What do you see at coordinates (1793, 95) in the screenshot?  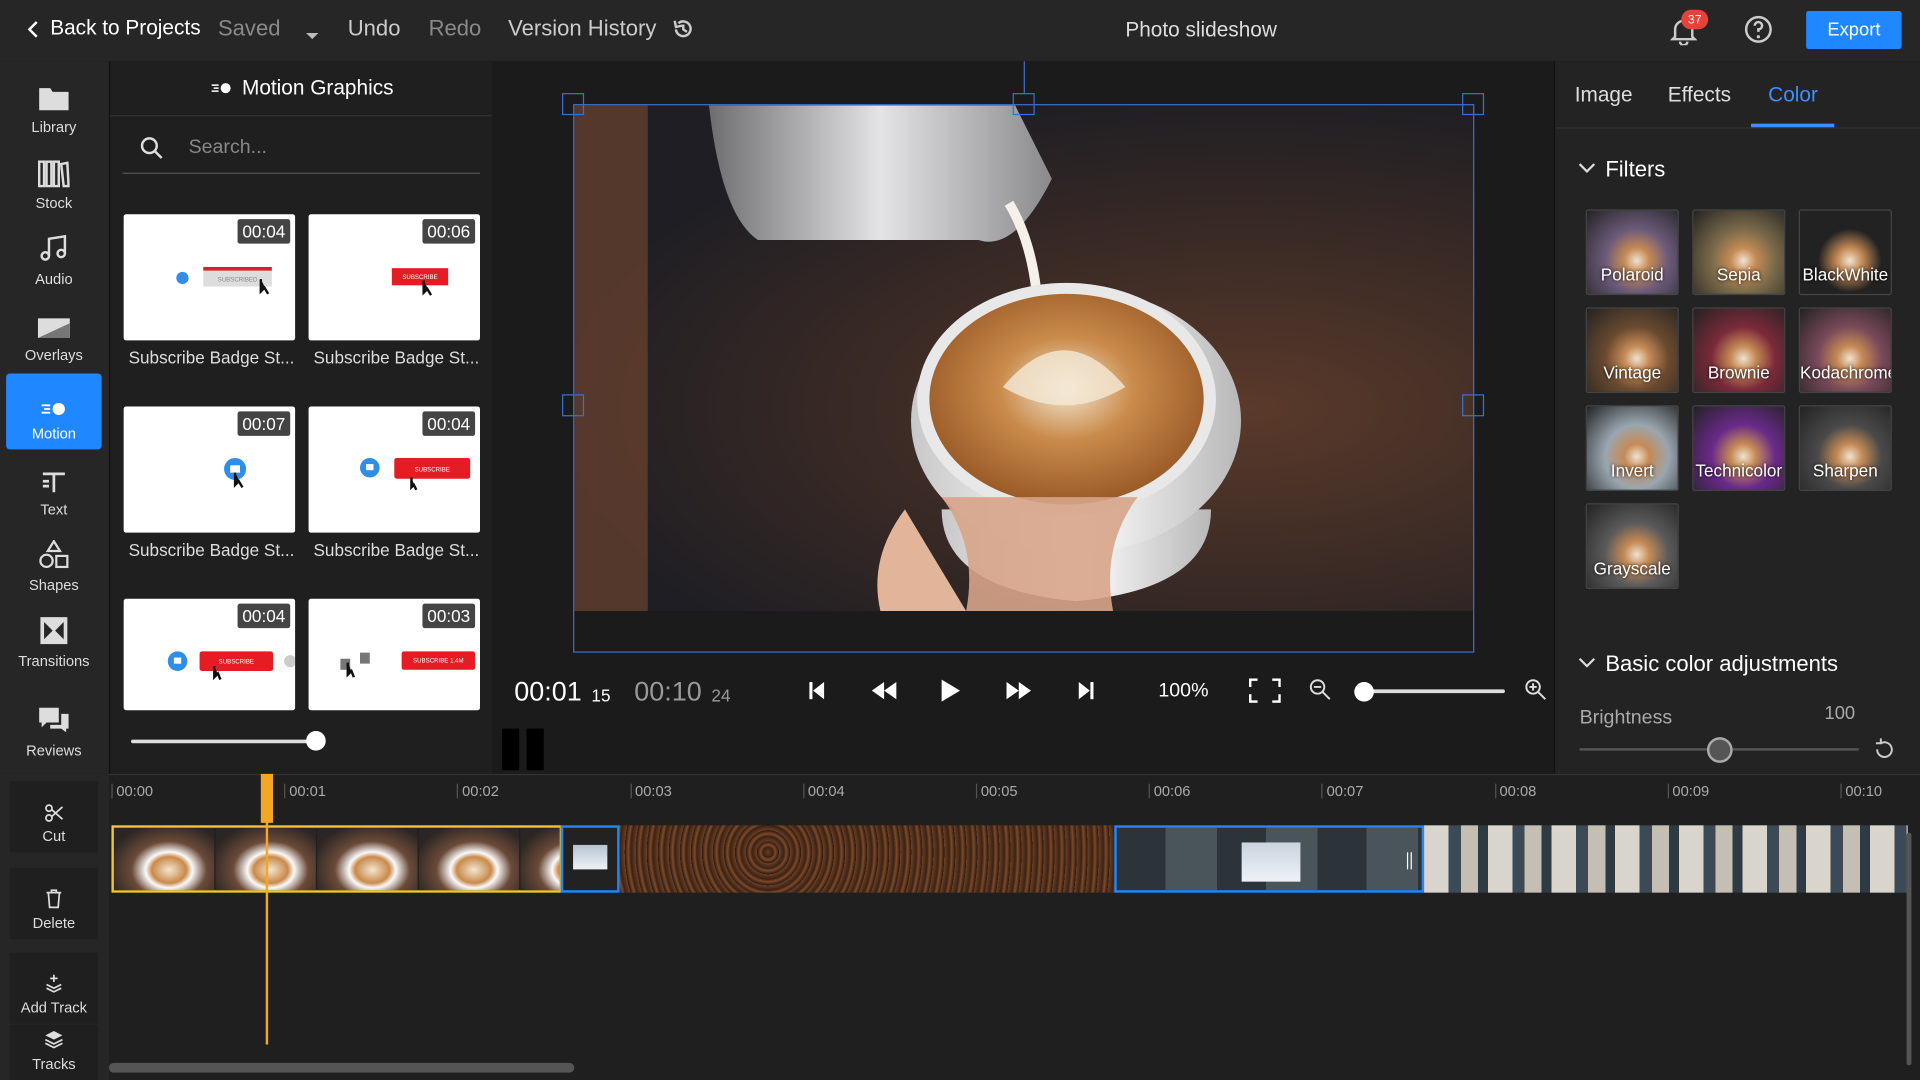 I see `tab-color: Color` at bounding box center [1793, 95].